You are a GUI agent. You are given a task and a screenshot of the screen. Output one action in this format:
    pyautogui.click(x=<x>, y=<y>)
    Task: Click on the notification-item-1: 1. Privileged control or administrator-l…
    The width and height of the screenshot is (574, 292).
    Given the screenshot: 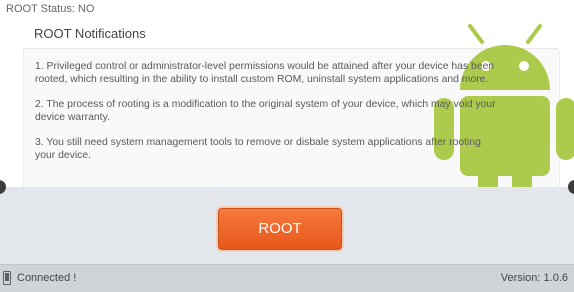 What is the action you would take?
    pyautogui.click(x=265, y=73)
    